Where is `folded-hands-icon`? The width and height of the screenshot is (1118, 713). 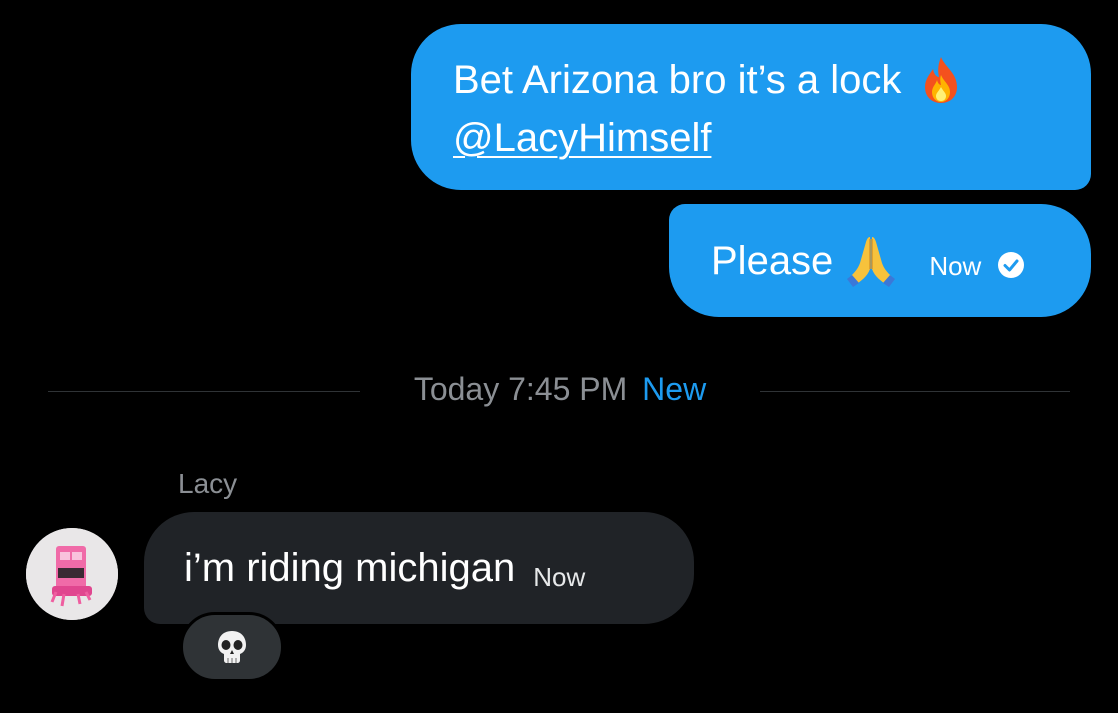 folded-hands-icon is located at coordinates (871, 261).